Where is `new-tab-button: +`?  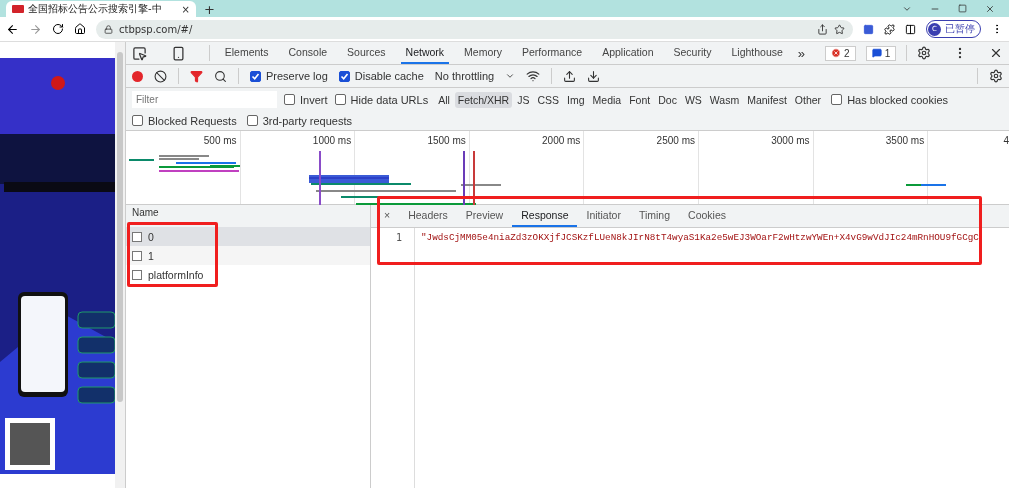 new-tab-button: + is located at coordinates (209, 9).